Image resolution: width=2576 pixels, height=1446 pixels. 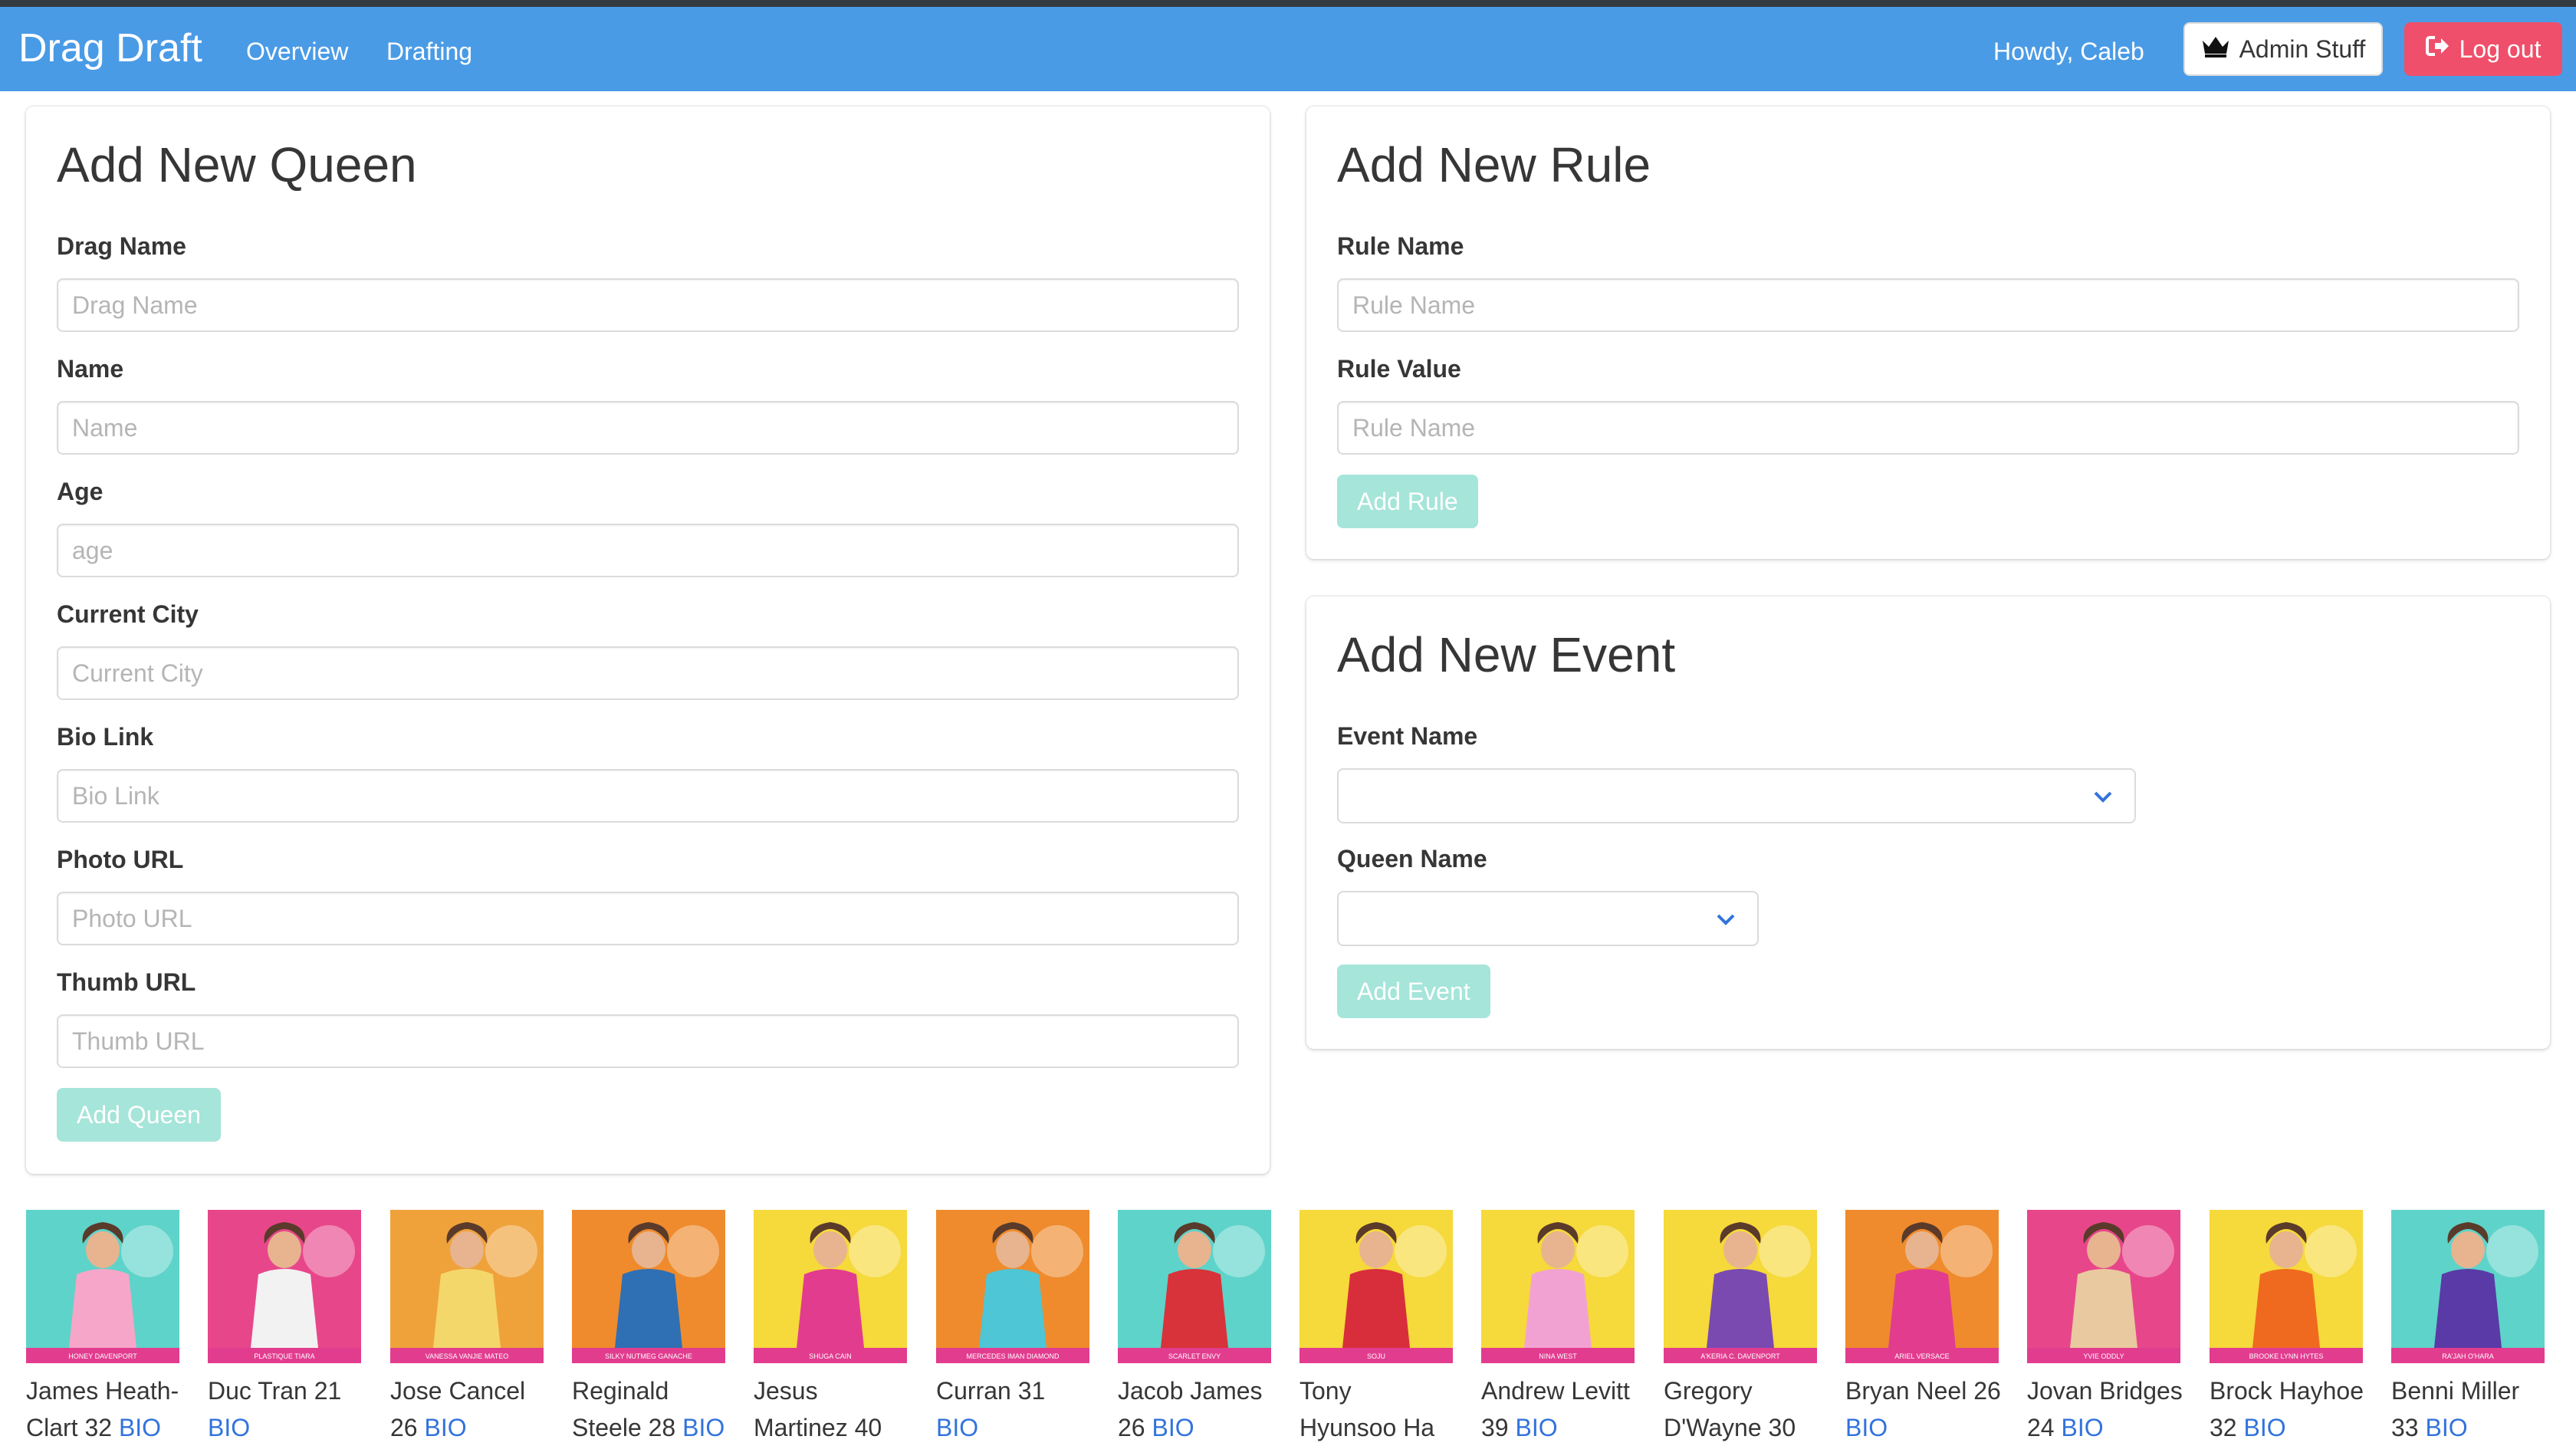 What do you see at coordinates (1413, 991) in the screenshot?
I see `add-event-button: Add Event` at bounding box center [1413, 991].